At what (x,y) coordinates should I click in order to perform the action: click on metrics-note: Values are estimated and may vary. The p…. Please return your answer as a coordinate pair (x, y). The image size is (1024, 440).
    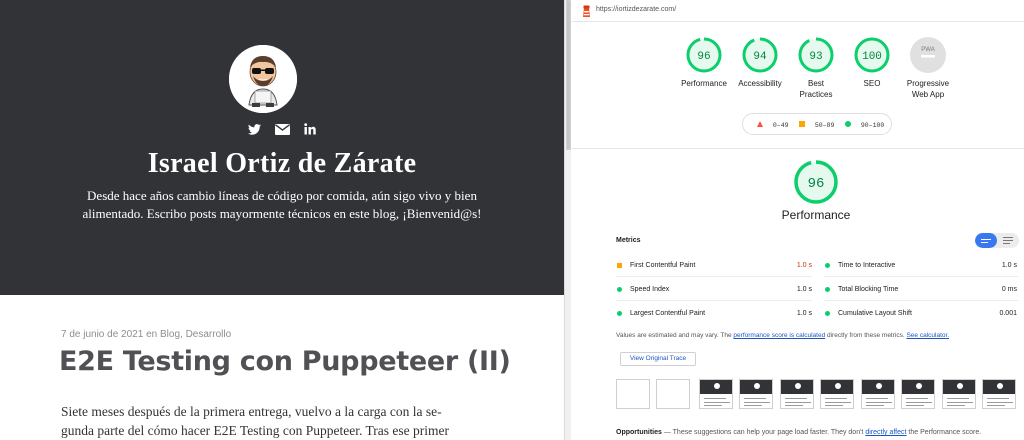
    Looking at the image, I should click on (782, 335).